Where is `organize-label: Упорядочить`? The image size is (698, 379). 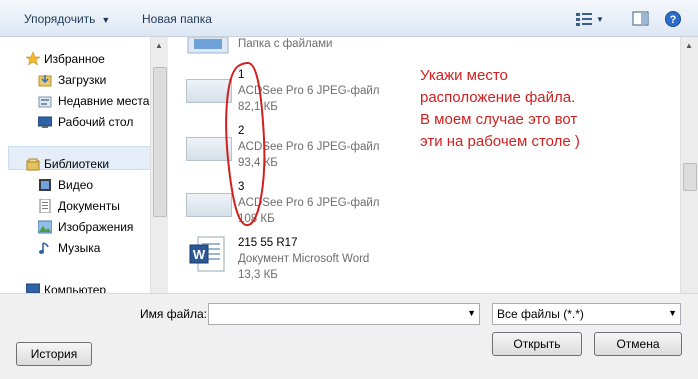
organize-label: Упорядочить is located at coordinates (60, 19).